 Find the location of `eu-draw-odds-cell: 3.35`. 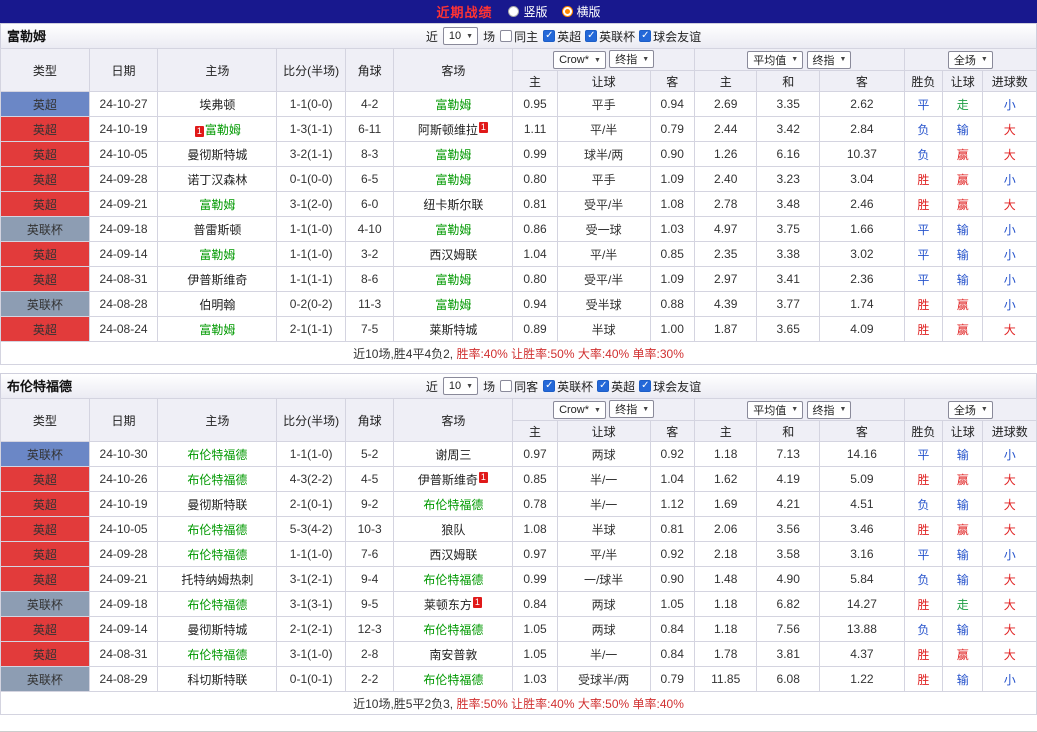

eu-draw-odds-cell: 3.35 is located at coordinates (788, 104).